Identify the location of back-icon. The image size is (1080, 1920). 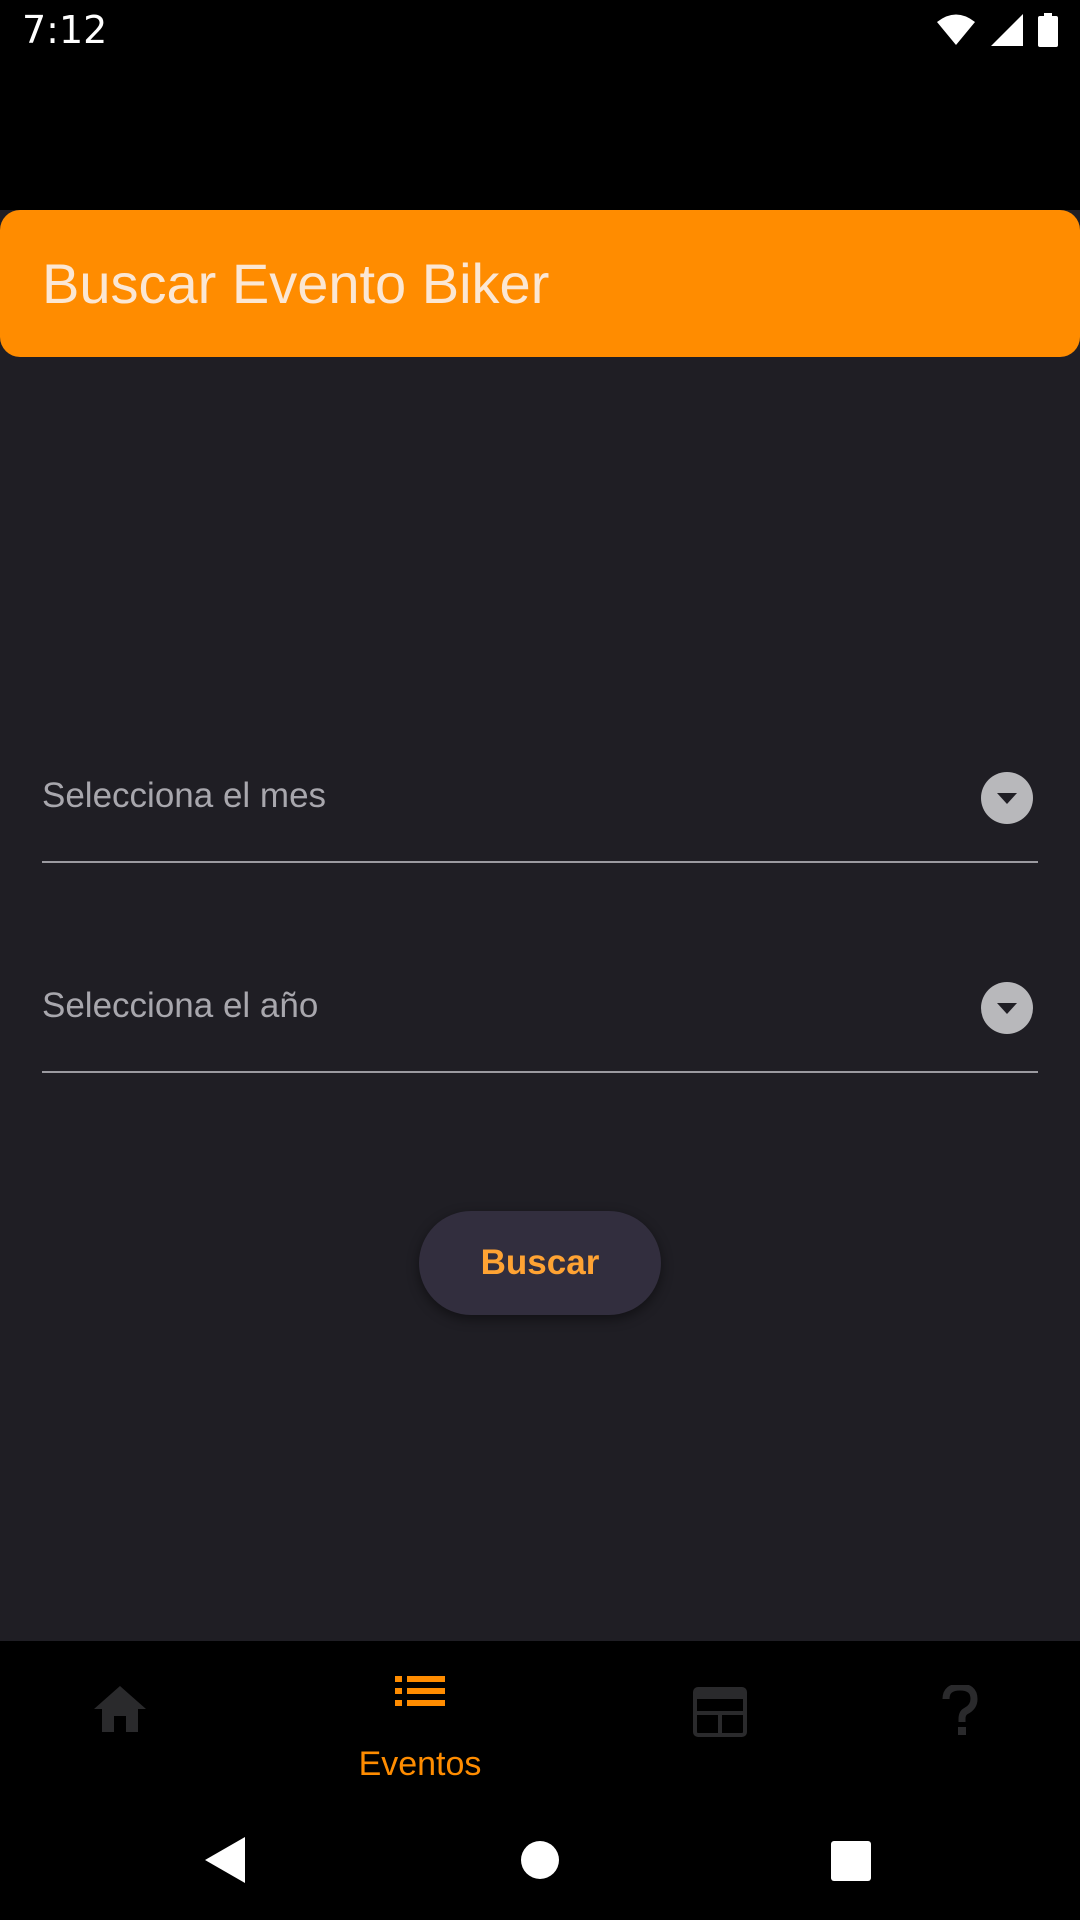
(225, 1860).